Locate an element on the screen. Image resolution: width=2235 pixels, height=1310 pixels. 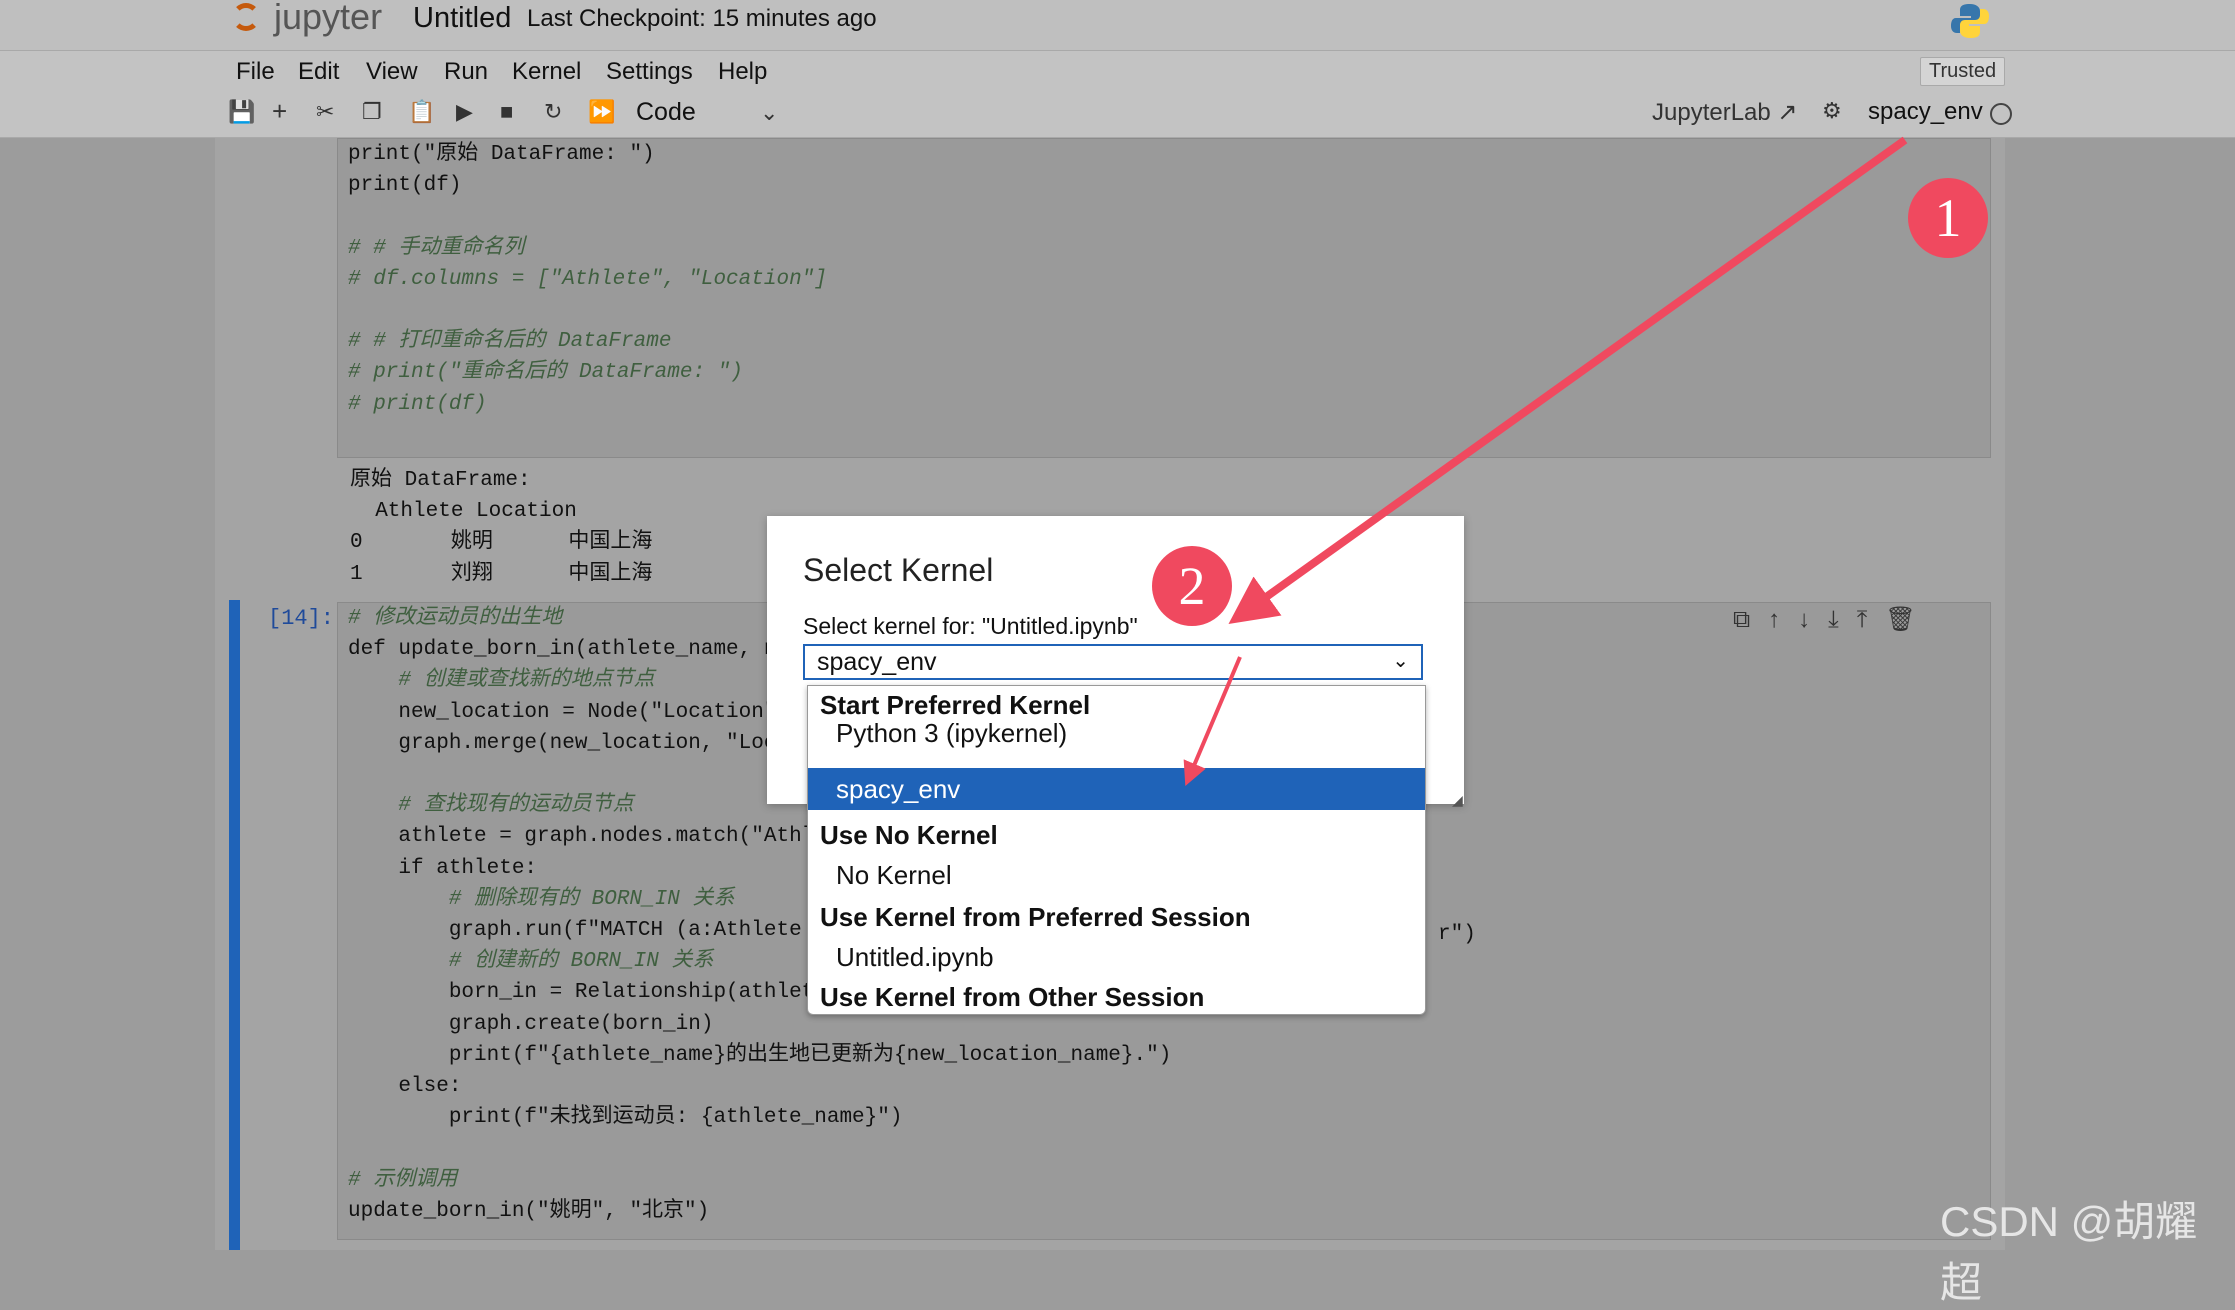
code-line: # 创建或查找新的地点节点 is located at coordinates (501, 681).